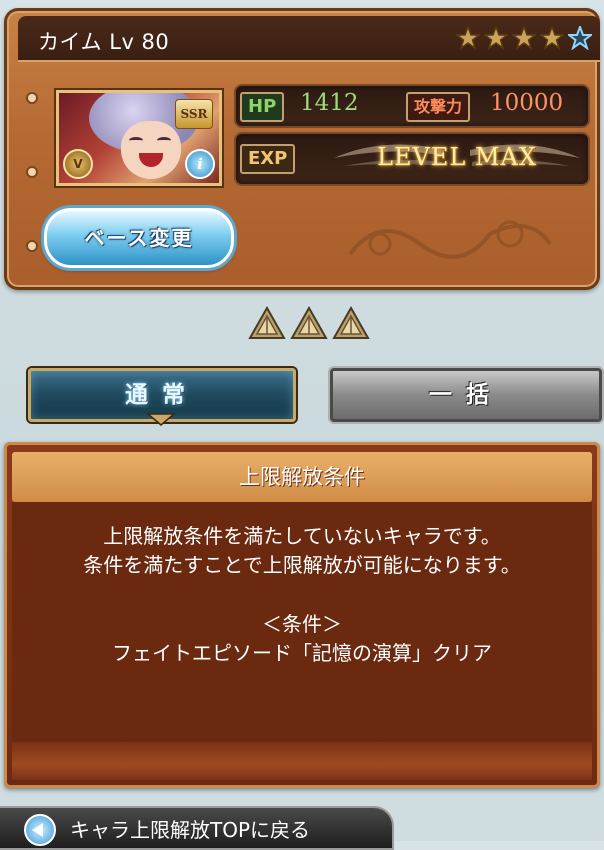  What do you see at coordinates (40, 830) in the screenshot?
I see `back-arrow-icon` at bounding box center [40, 830].